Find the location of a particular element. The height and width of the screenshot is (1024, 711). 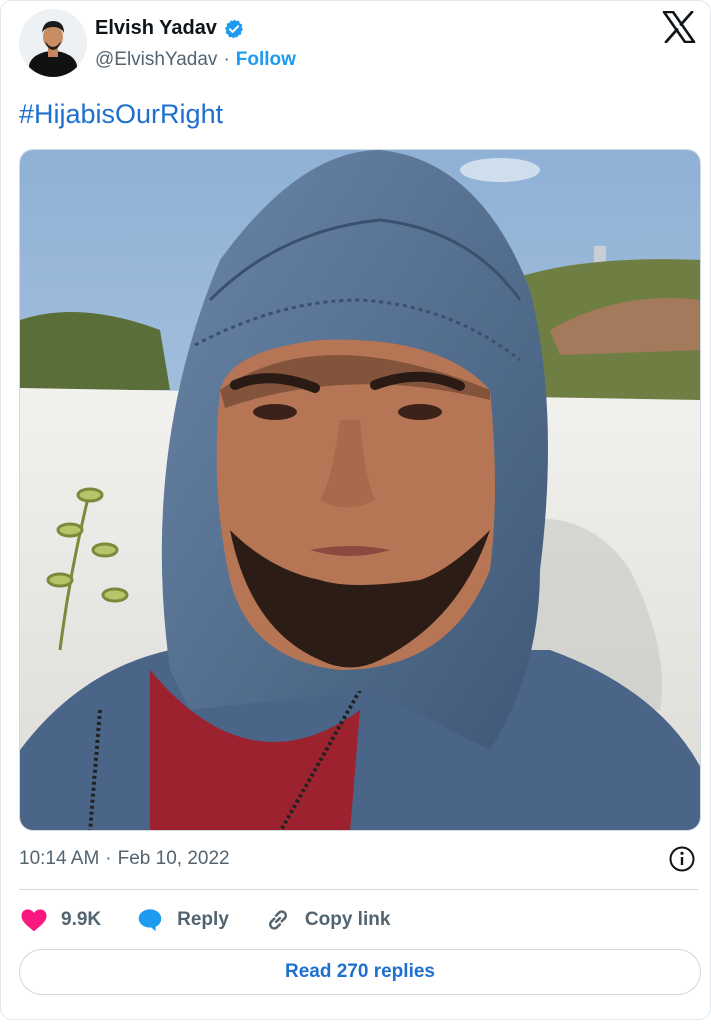

tweet-text: #HijabisOurRight is located at coordinates (121, 114).